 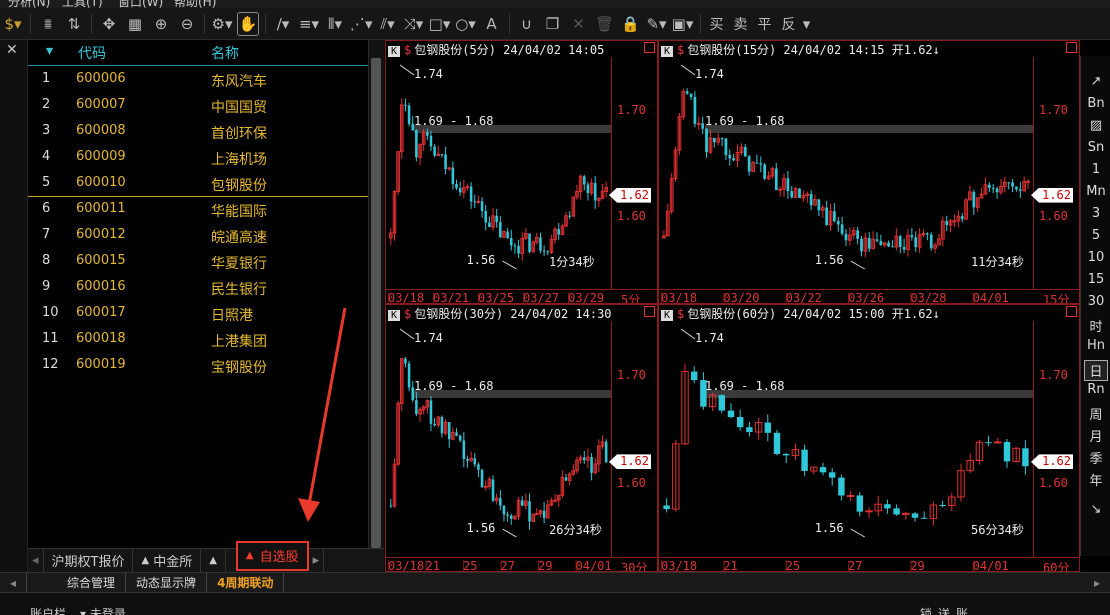 What do you see at coordinates (198, 209) in the screenshot?
I see `list-item: 6 600011 华能国际` at bounding box center [198, 209].